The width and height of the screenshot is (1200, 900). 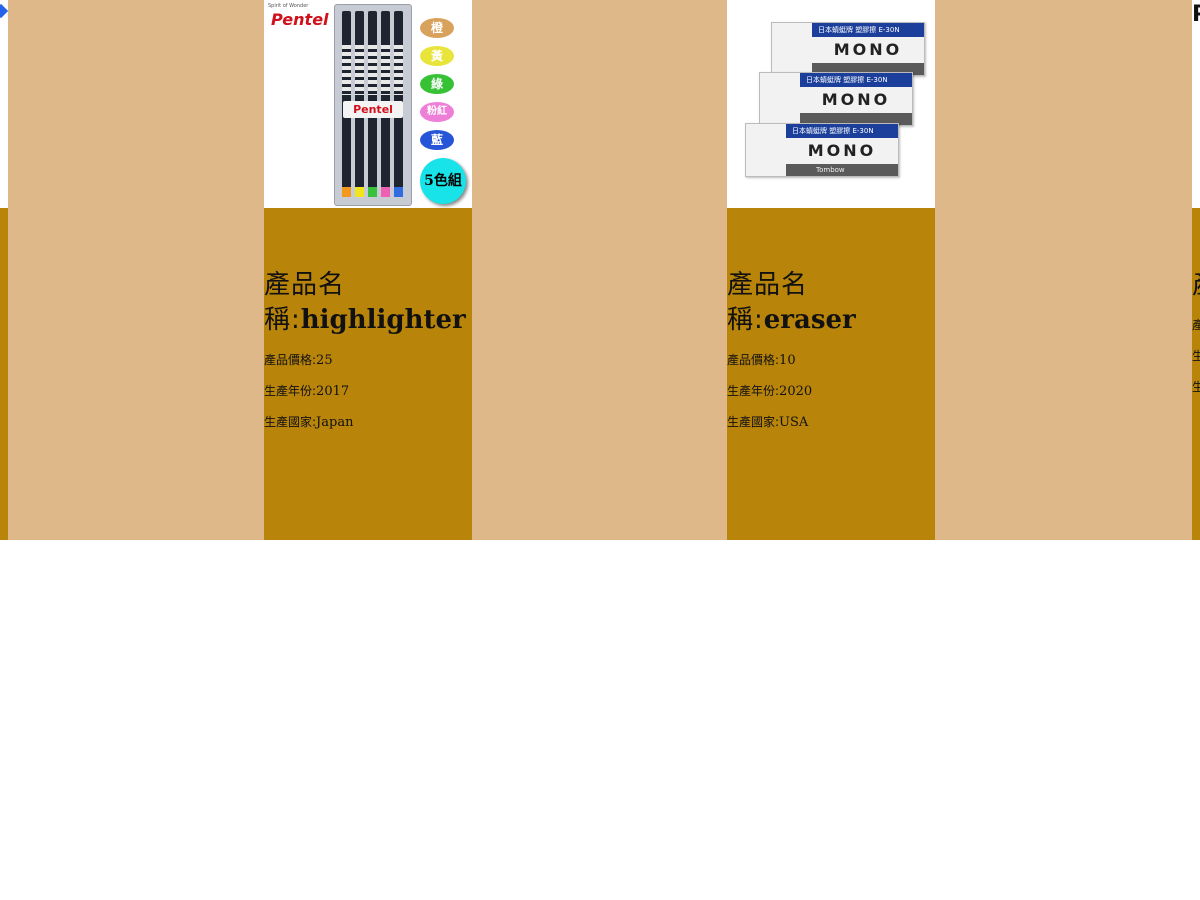 What do you see at coordinates (768, 422) in the screenshot?
I see `product-country: 生產國家:USA` at bounding box center [768, 422].